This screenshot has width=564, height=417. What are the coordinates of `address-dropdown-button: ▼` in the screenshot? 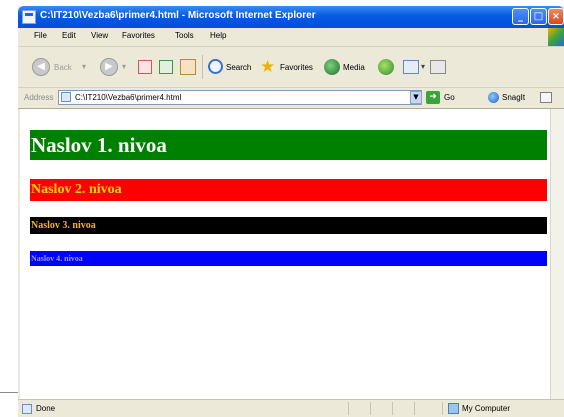 It's located at (416, 97).